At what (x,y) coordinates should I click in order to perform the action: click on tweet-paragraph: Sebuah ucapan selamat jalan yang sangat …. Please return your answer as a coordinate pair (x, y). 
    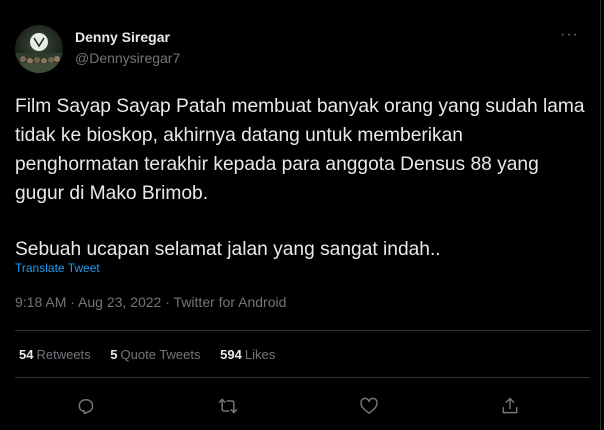
    Looking at the image, I should click on (228, 249).